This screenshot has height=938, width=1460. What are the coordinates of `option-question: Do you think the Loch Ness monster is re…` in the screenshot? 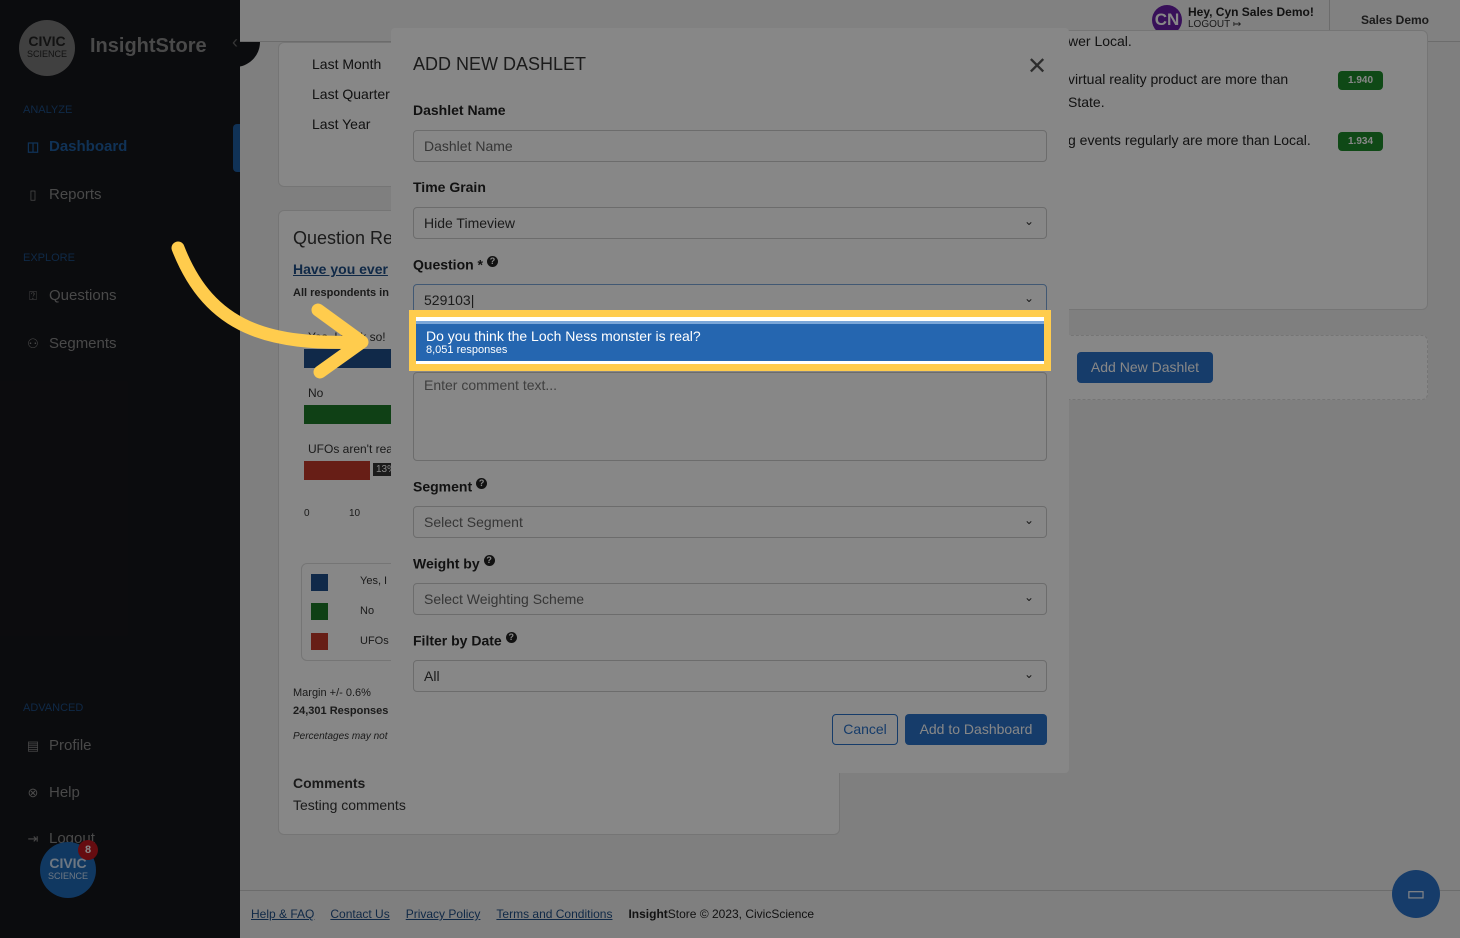 It's located at (563, 336).